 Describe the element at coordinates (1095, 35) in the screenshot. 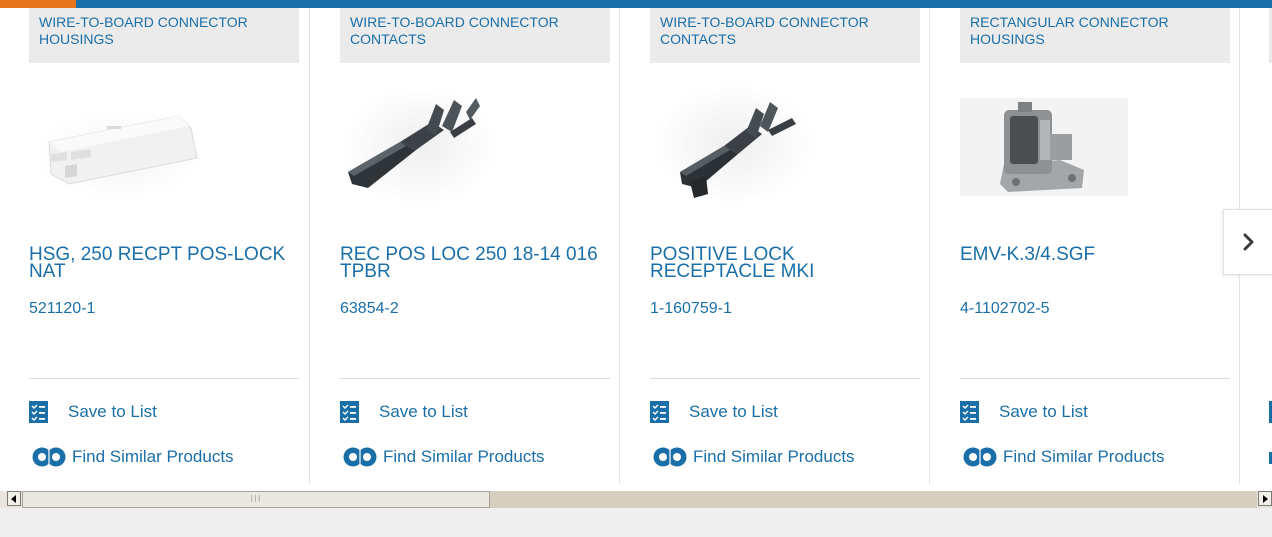

I see `product-category: RECTANGULAR CONNECTOR HOUSINGS` at that location.